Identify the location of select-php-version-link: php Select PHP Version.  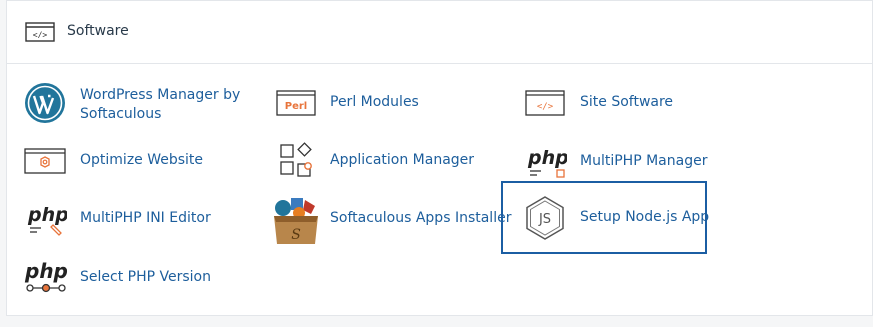
(124, 278).